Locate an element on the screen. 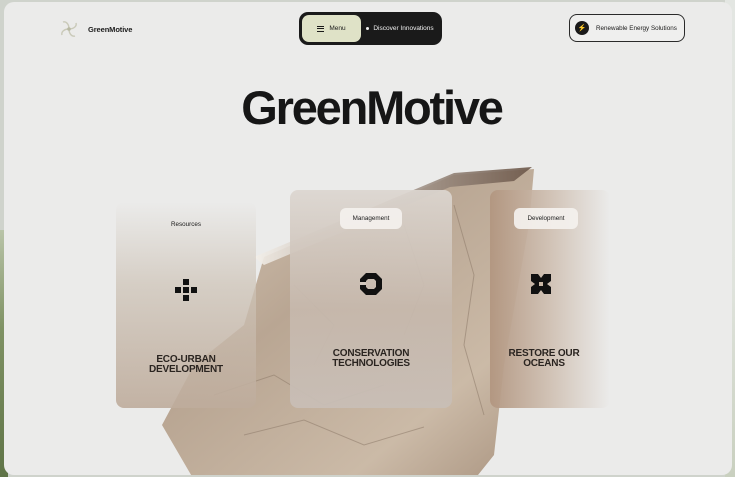 Image resolution: width=735 pixels, height=477 pixels. card-title: ECO-URBAN DEVELOPMENT is located at coordinates (186, 365).